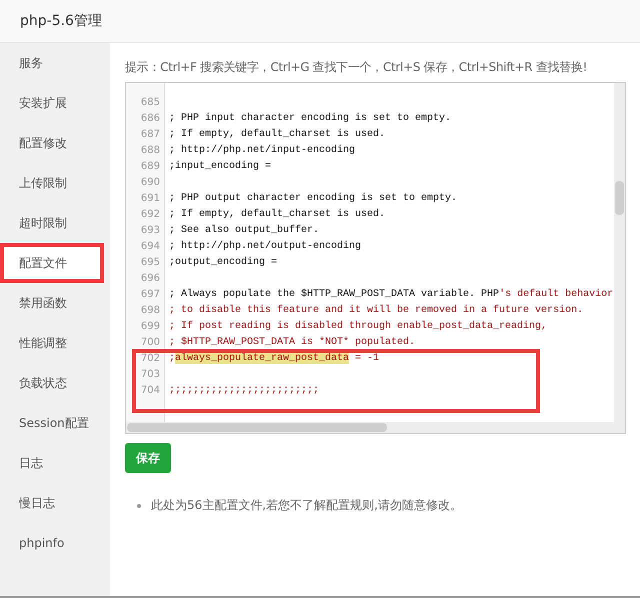  I want to click on horizontal-scrollbar, so click(375, 427).